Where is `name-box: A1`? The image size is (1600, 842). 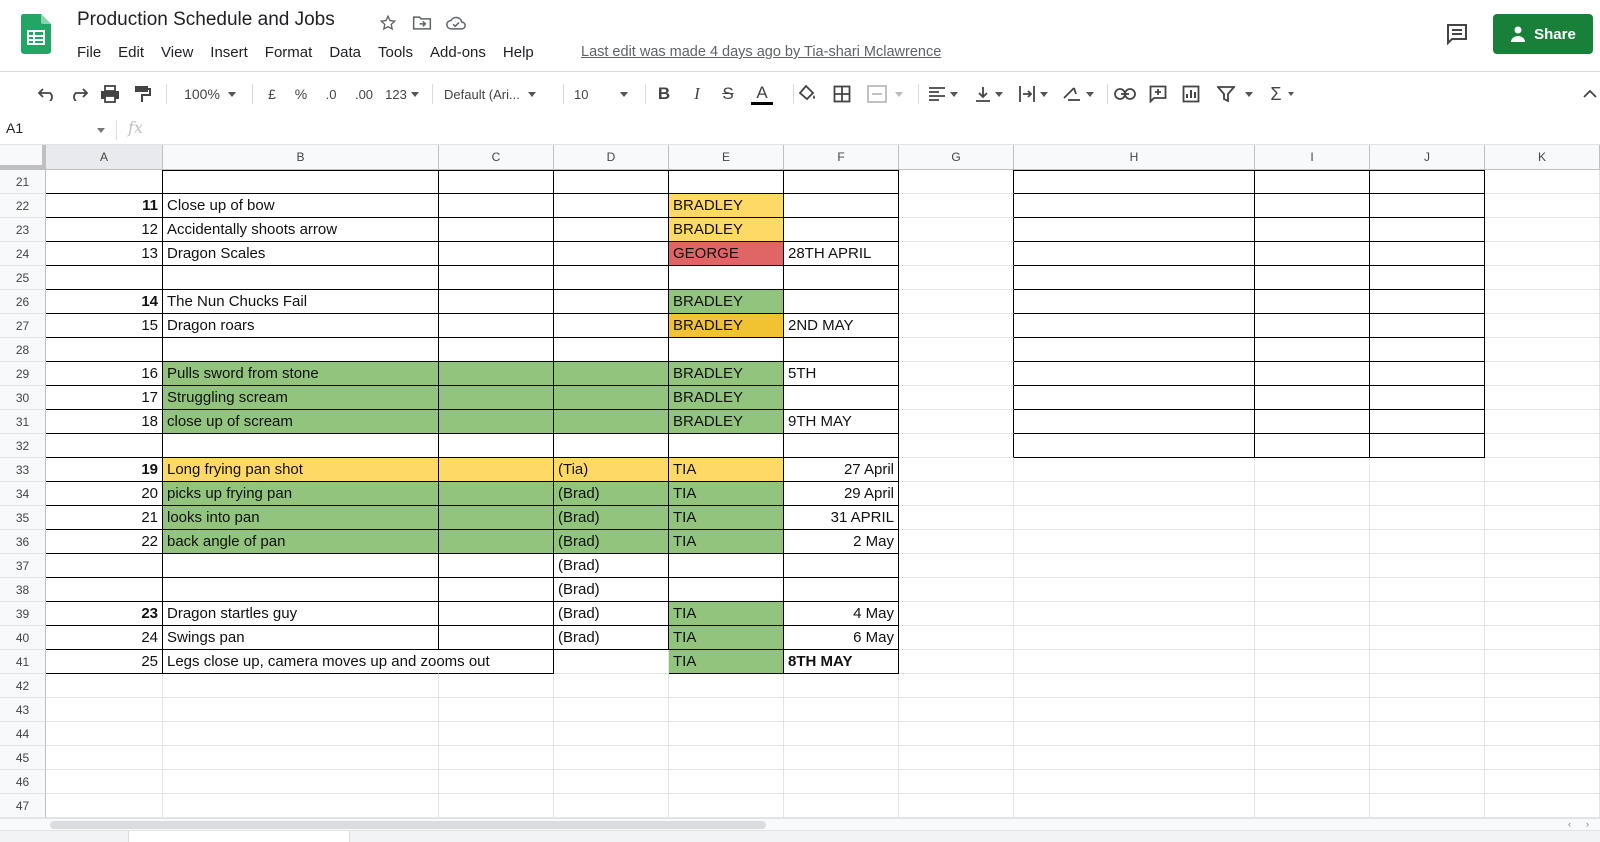
name-box: A1 is located at coordinates (14, 128).